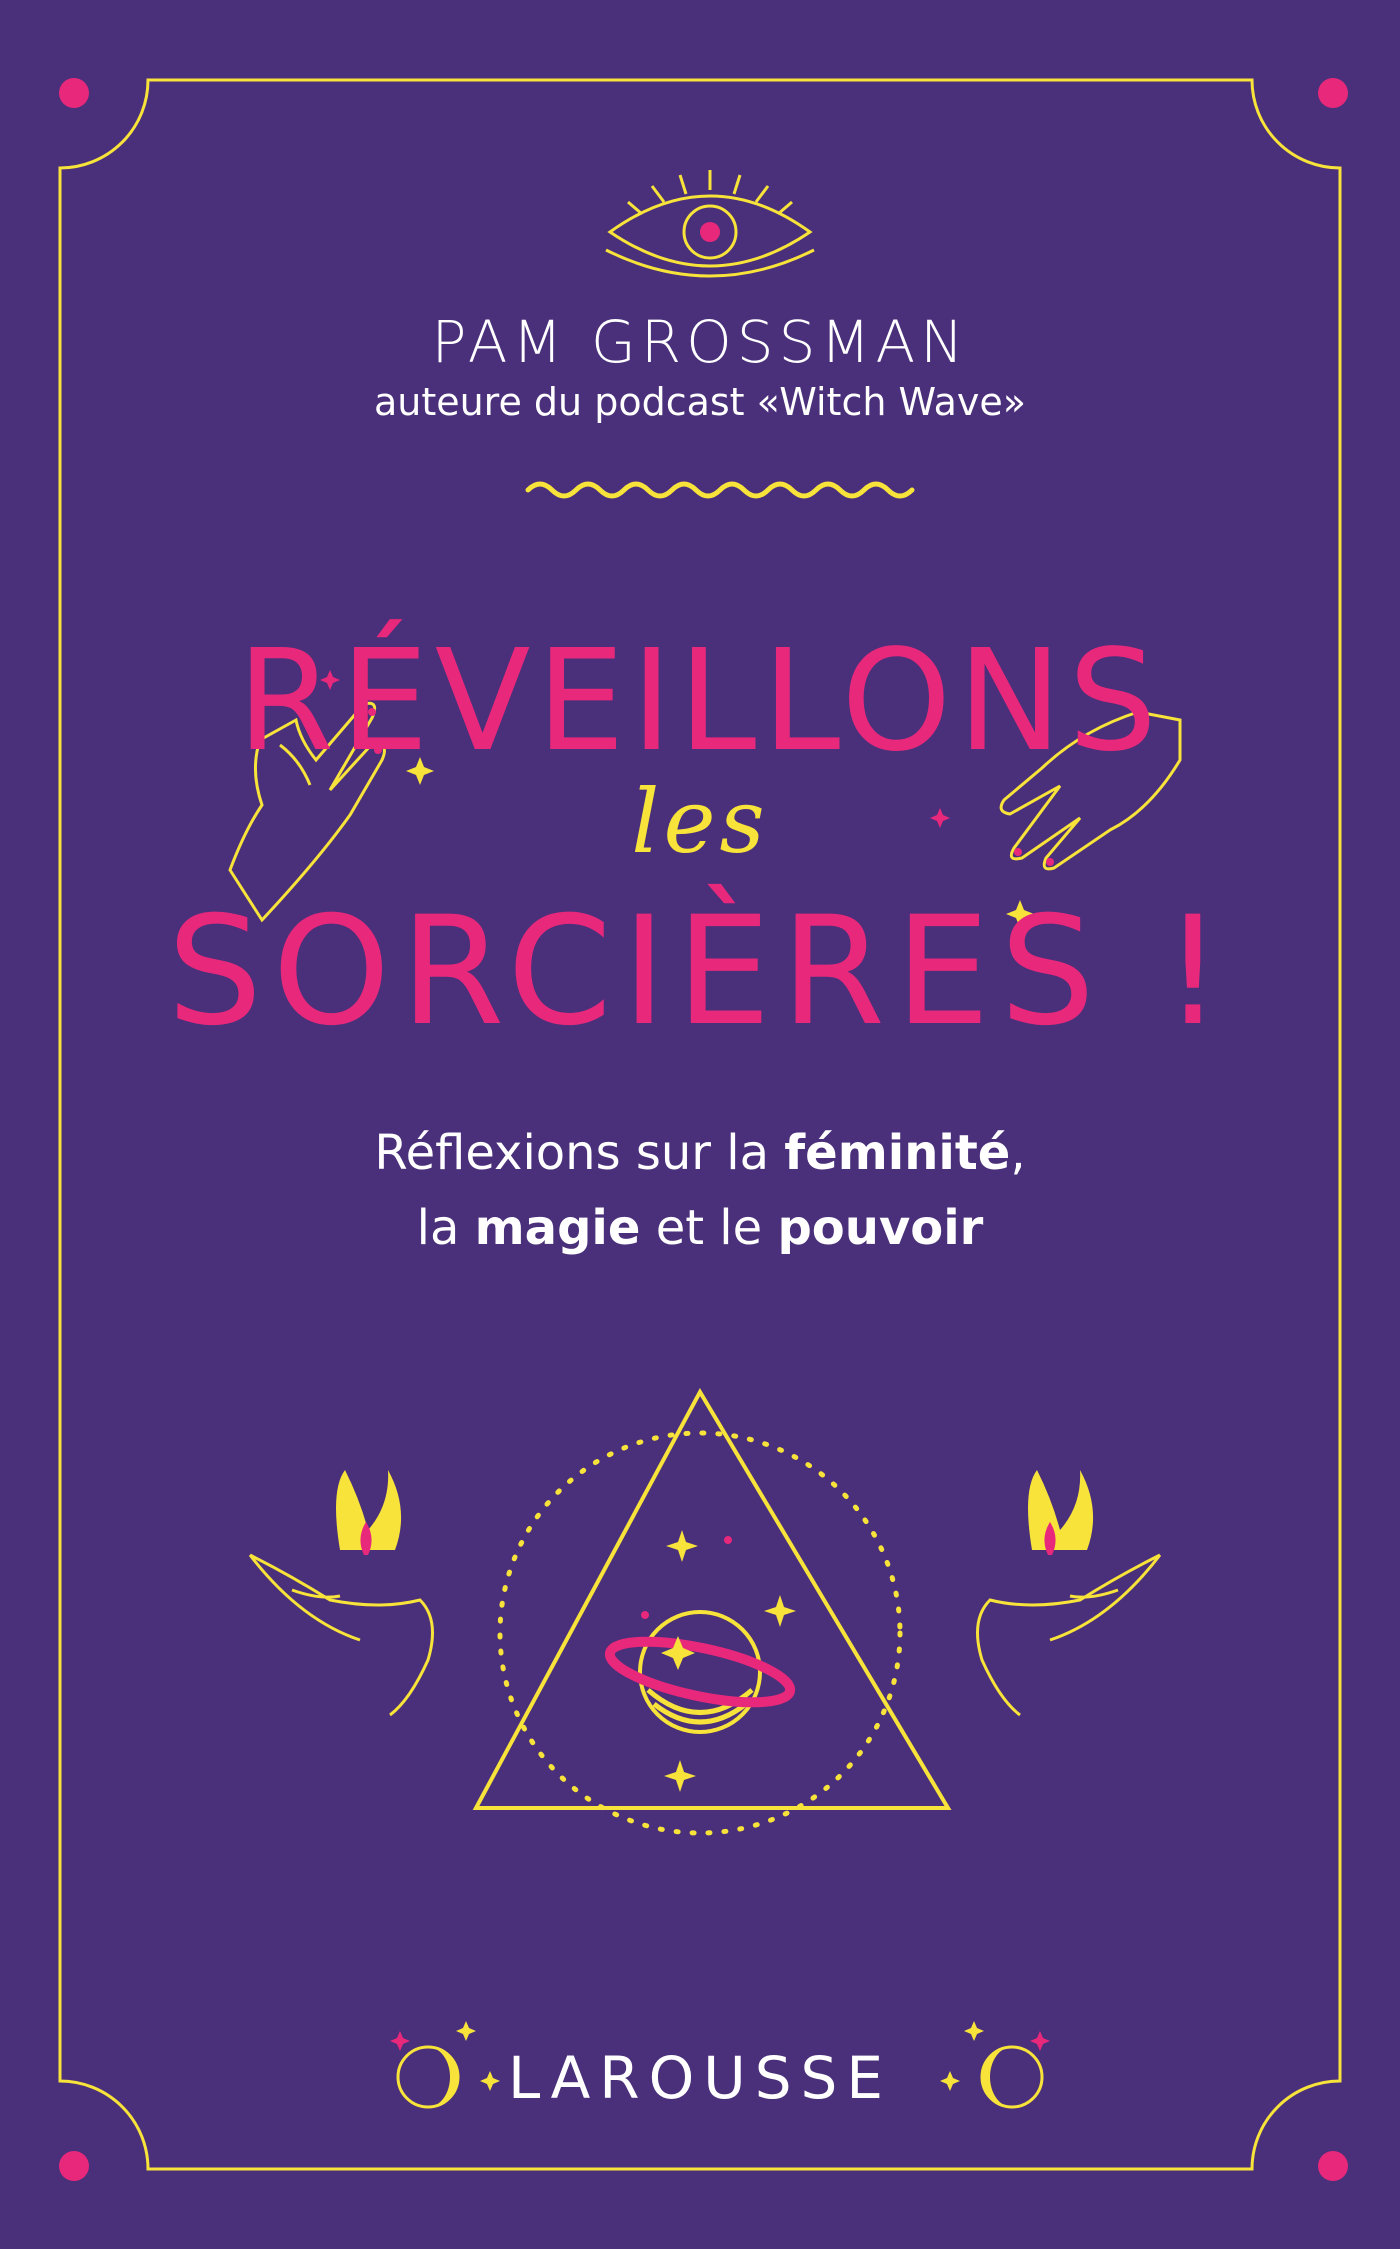  I want to click on tagline-line-2: la magie et le pouvoir, so click(700, 1228).